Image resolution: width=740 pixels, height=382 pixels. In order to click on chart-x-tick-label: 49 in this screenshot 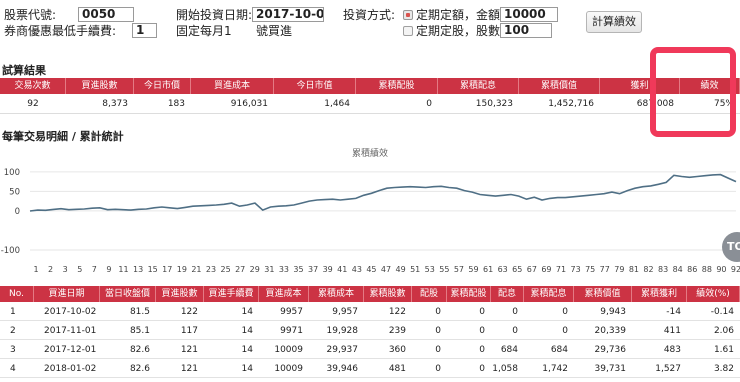, I will do `click(400, 269)`.